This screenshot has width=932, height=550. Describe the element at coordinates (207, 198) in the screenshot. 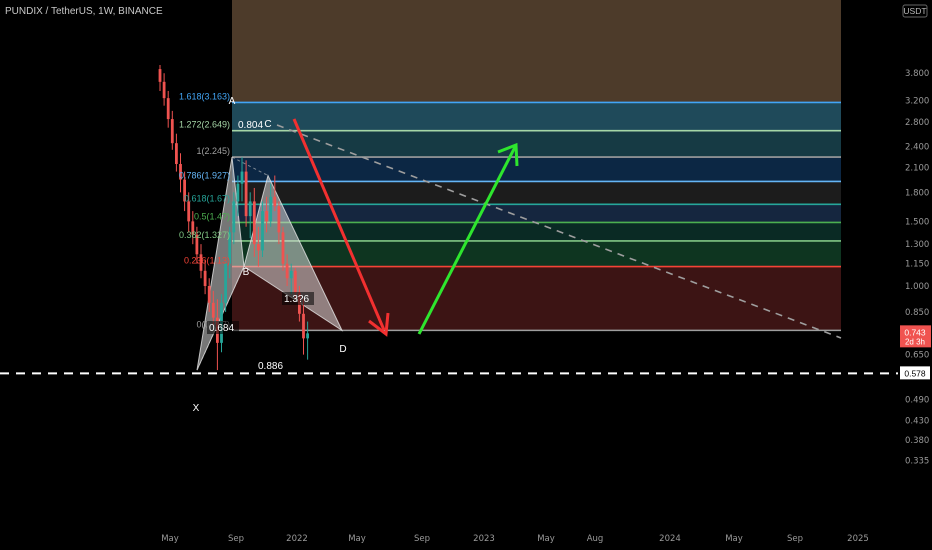

I see `fib-level-label: 0.618(1.67)` at that location.